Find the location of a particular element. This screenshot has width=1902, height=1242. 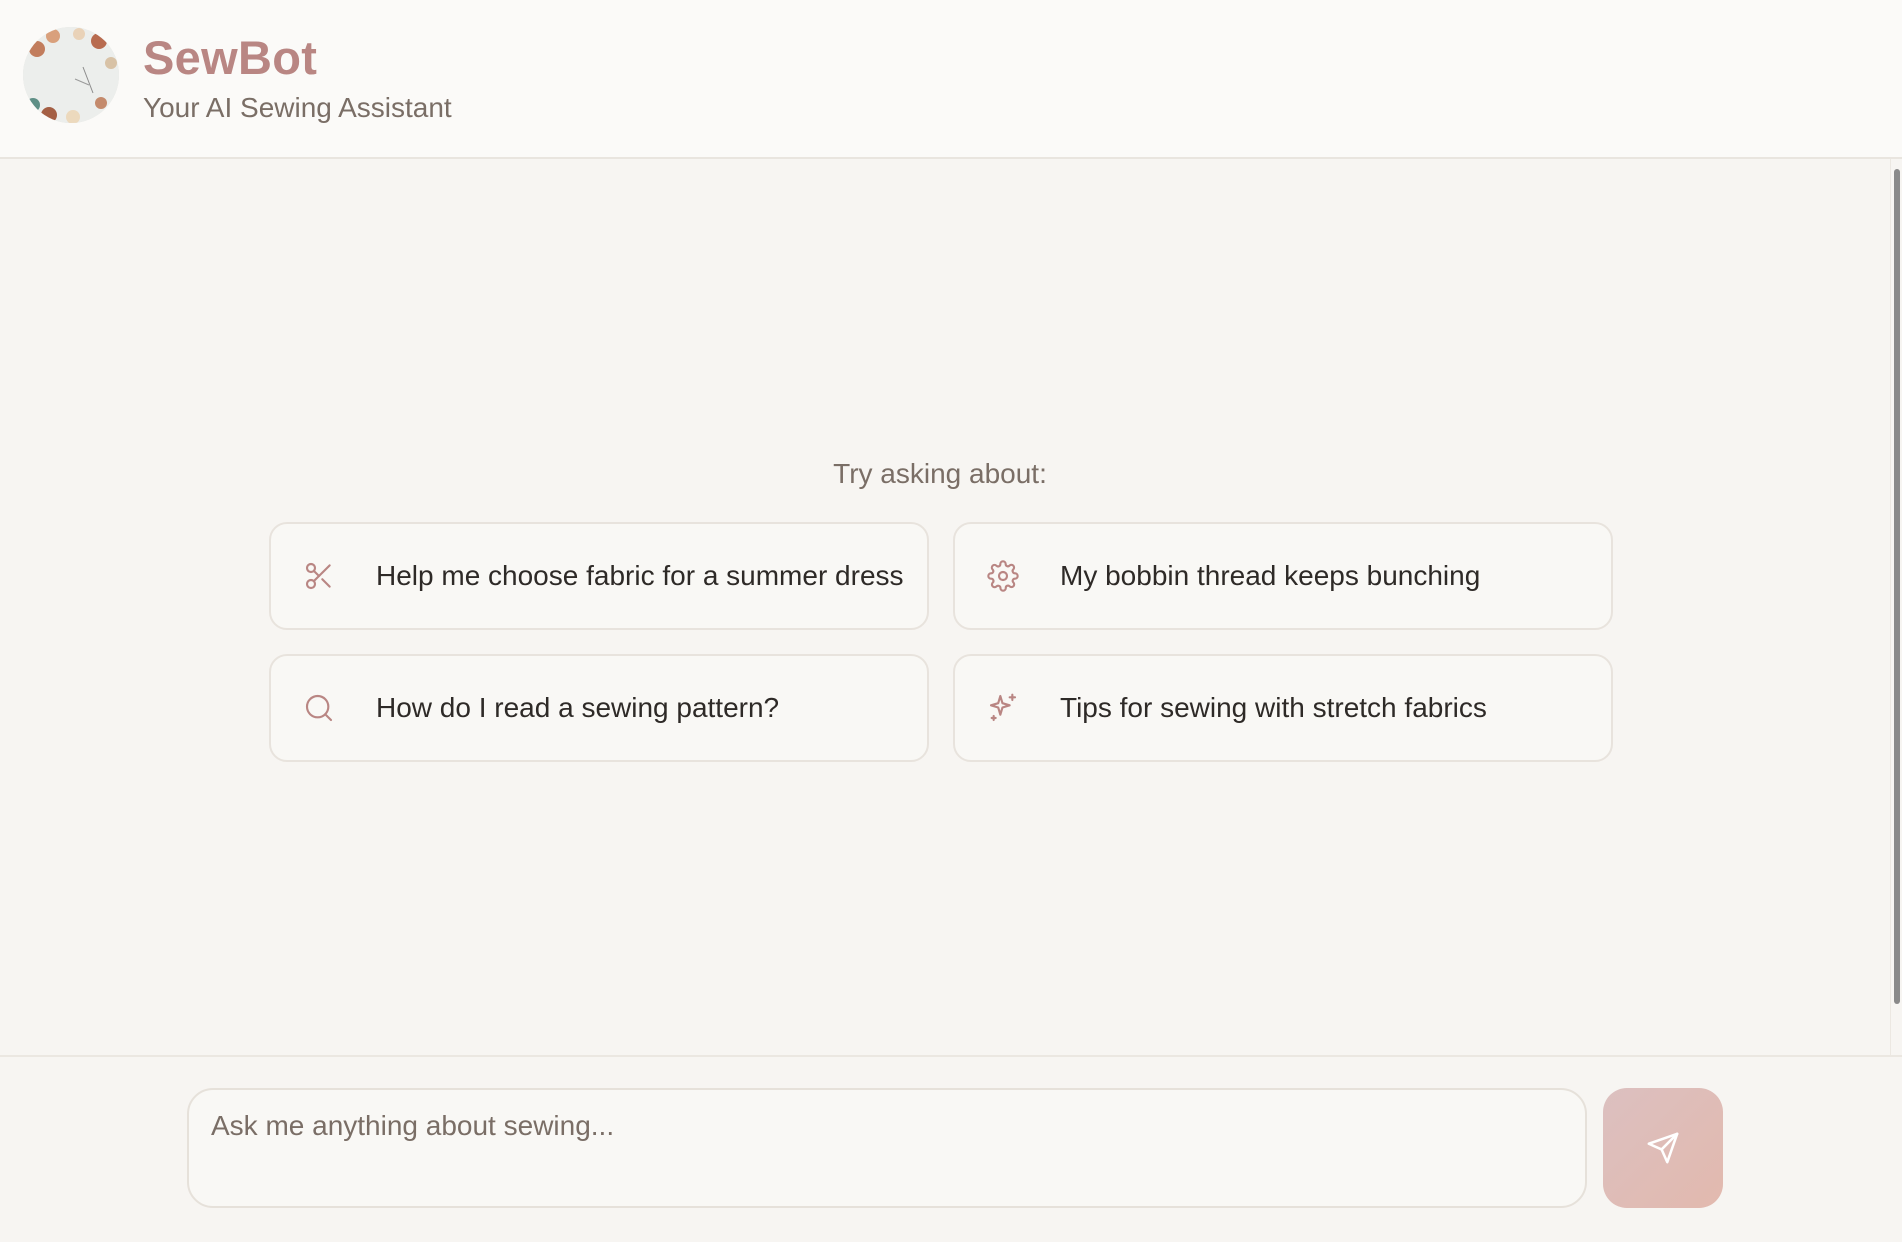

suggestion-card-pattern: How do I read a sewing pattern? is located at coordinates (599, 708).